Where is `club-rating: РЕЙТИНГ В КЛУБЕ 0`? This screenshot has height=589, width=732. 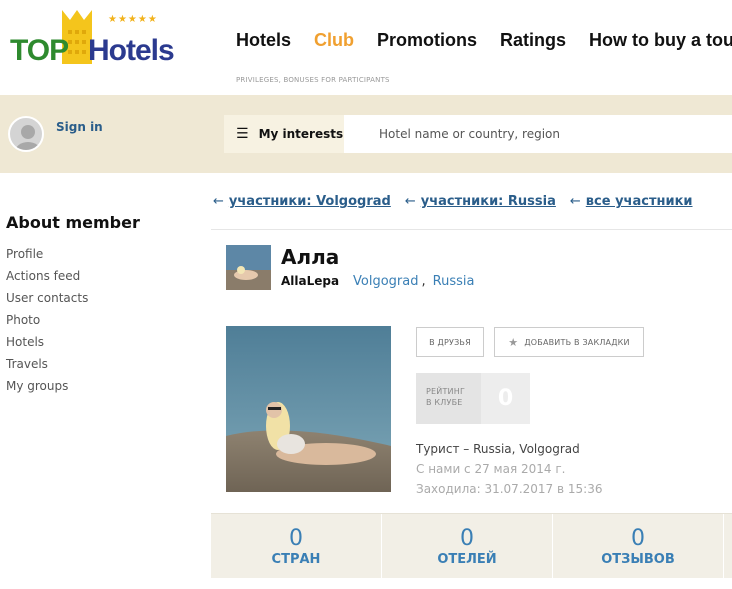 club-rating: РЕЙТИНГ В КЛУБЕ 0 is located at coordinates (473, 398).